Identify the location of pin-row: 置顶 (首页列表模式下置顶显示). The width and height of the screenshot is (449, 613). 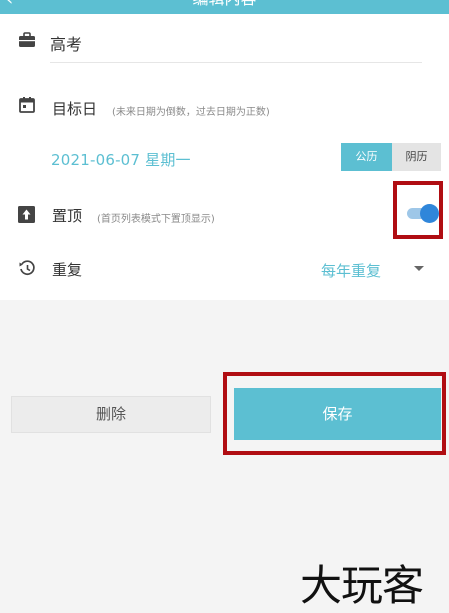
(224, 216).